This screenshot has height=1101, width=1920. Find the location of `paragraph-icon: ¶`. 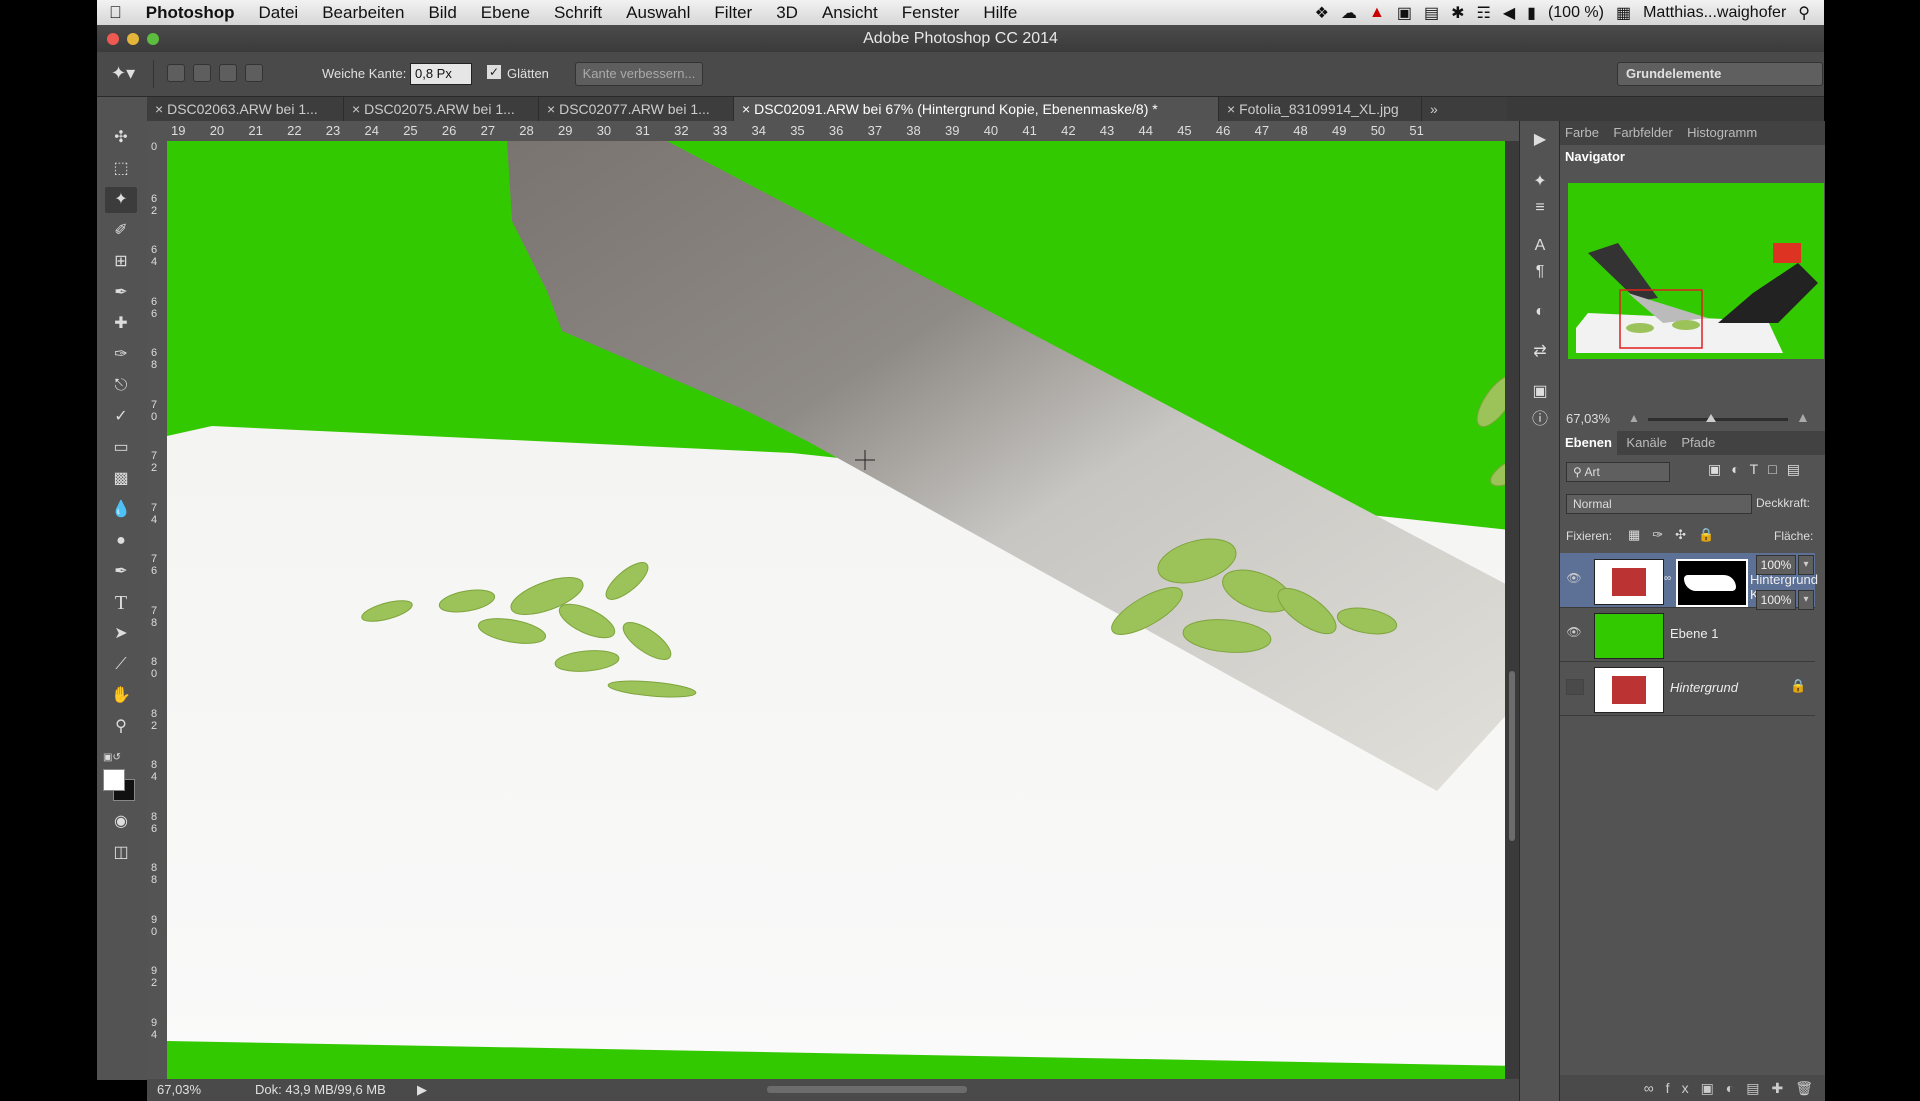

paragraph-icon: ¶ is located at coordinates (1540, 272).